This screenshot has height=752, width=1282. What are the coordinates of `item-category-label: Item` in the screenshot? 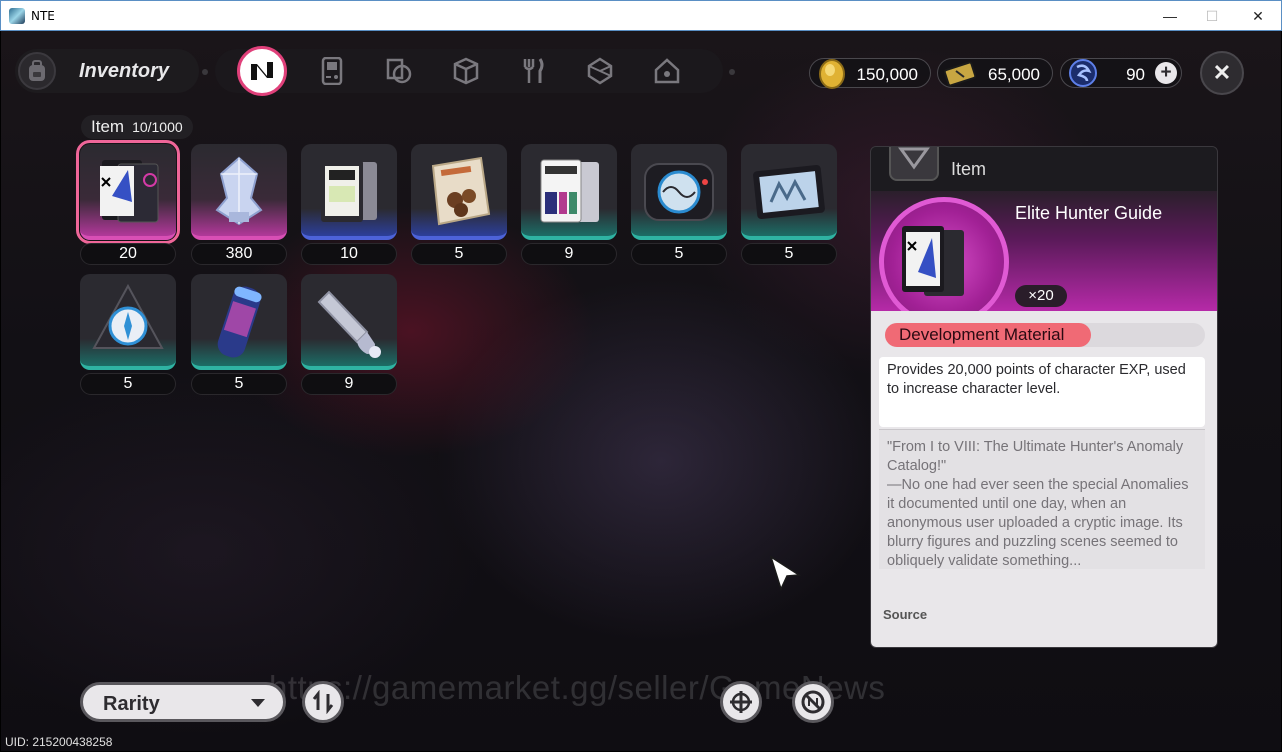 It's located at (108, 126).